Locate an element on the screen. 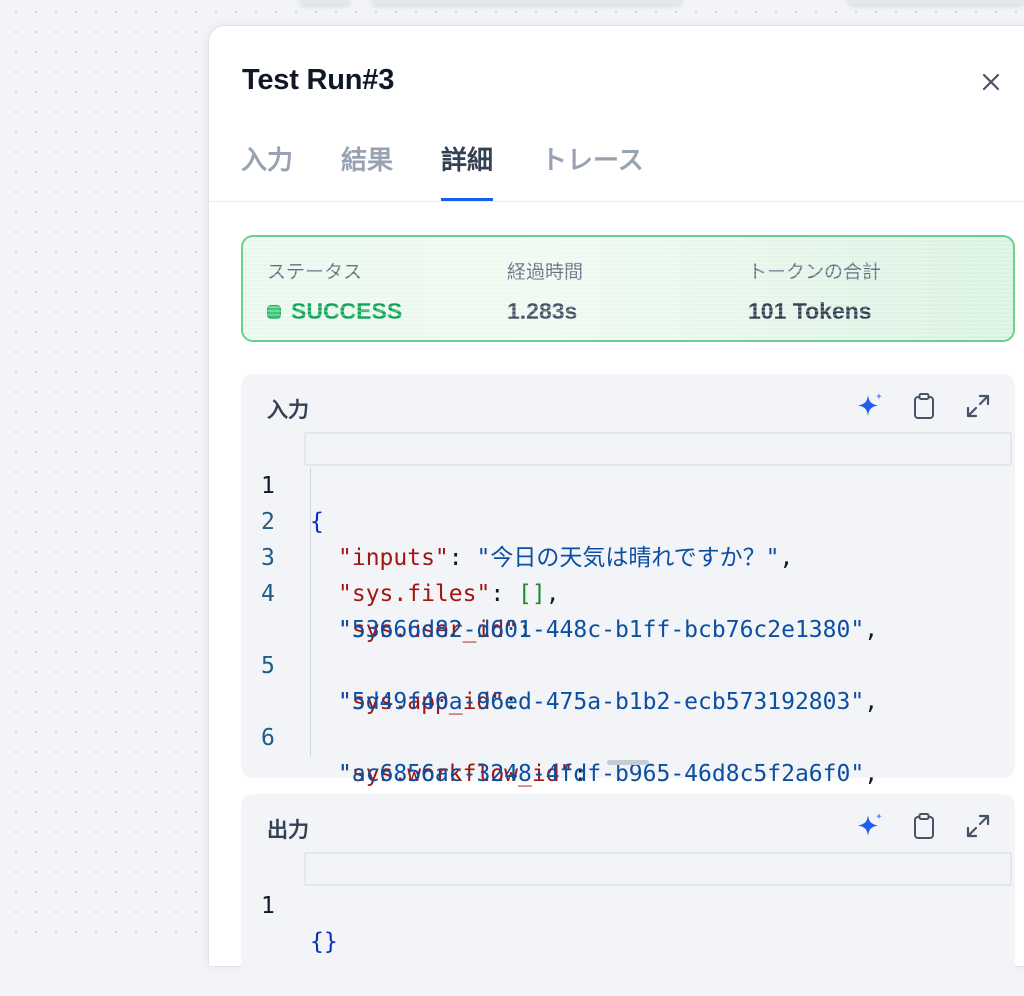 The height and width of the screenshot is (996, 1024). code-line-wrap: "5d49f40a-96ed-475a-b1b2-ecb573192803", is located at coordinates (628, 681).